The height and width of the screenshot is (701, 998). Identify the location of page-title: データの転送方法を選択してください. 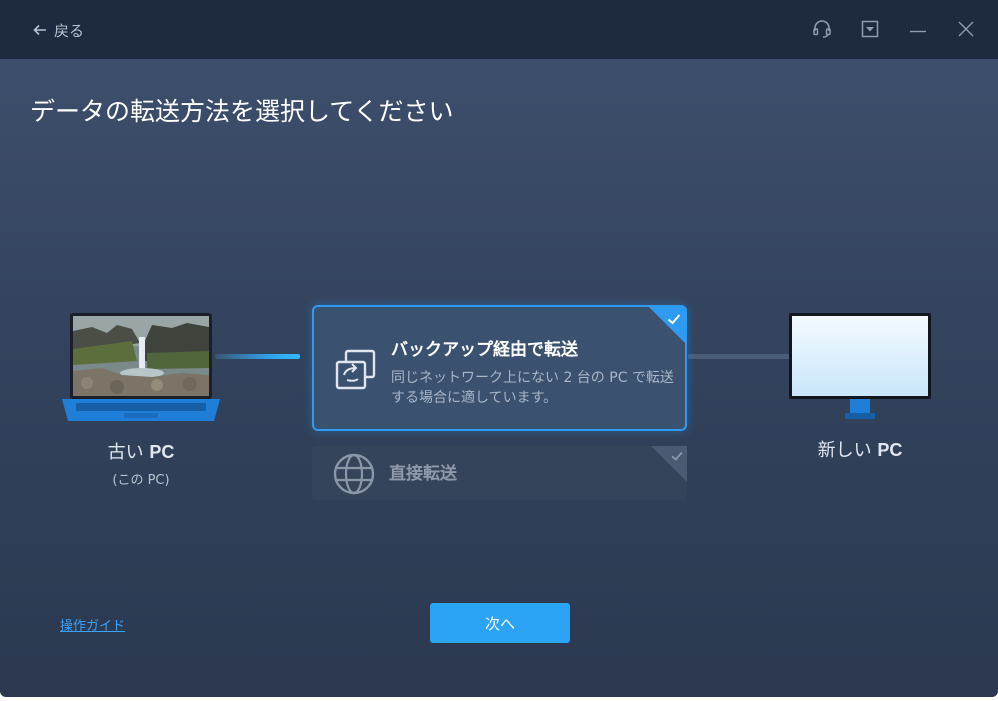
(242, 111).